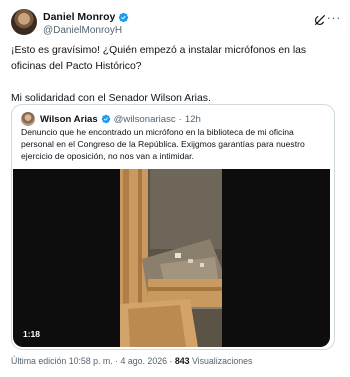  Describe the element at coordinates (144, 119) in the screenshot. I see `quoted-author-handle: @wilsonariasc` at that location.